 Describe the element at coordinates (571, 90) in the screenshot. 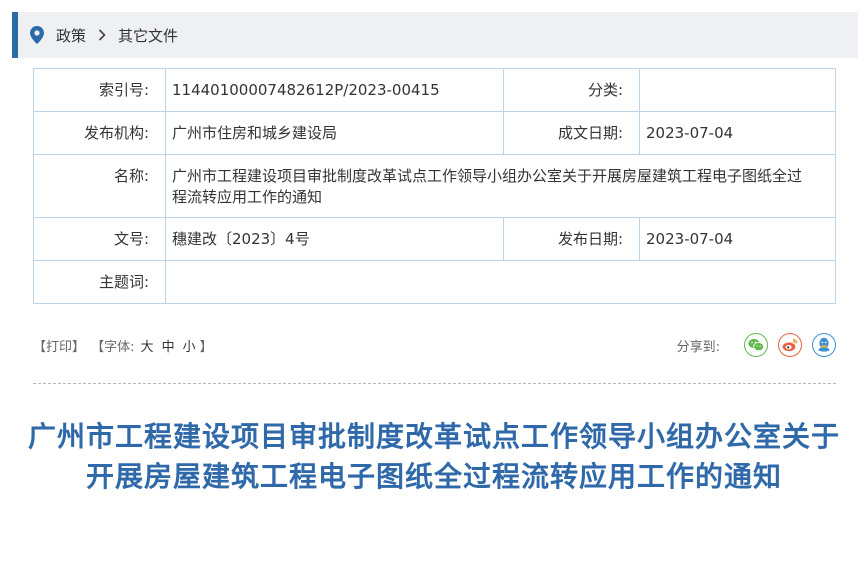

I see `category-label: 分类:` at that location.